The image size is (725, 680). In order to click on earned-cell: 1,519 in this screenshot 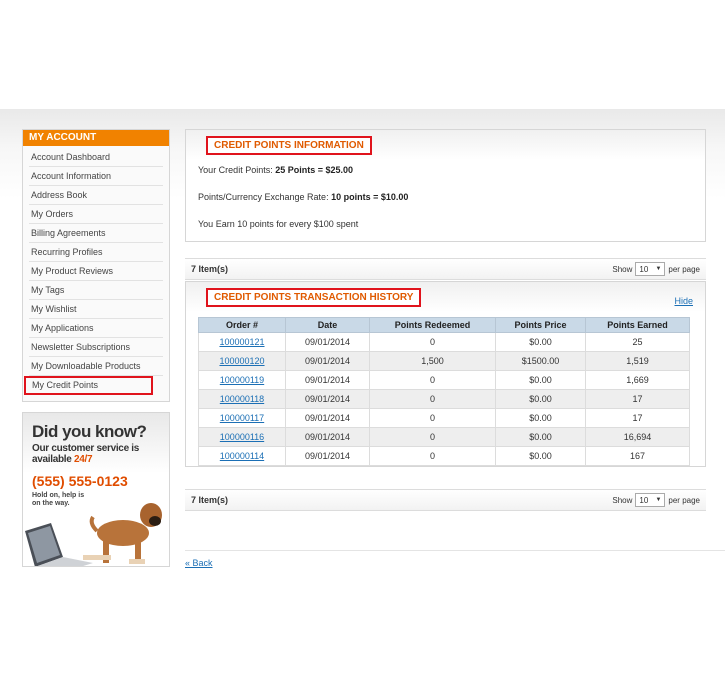, I will do `click(637, 361)`.